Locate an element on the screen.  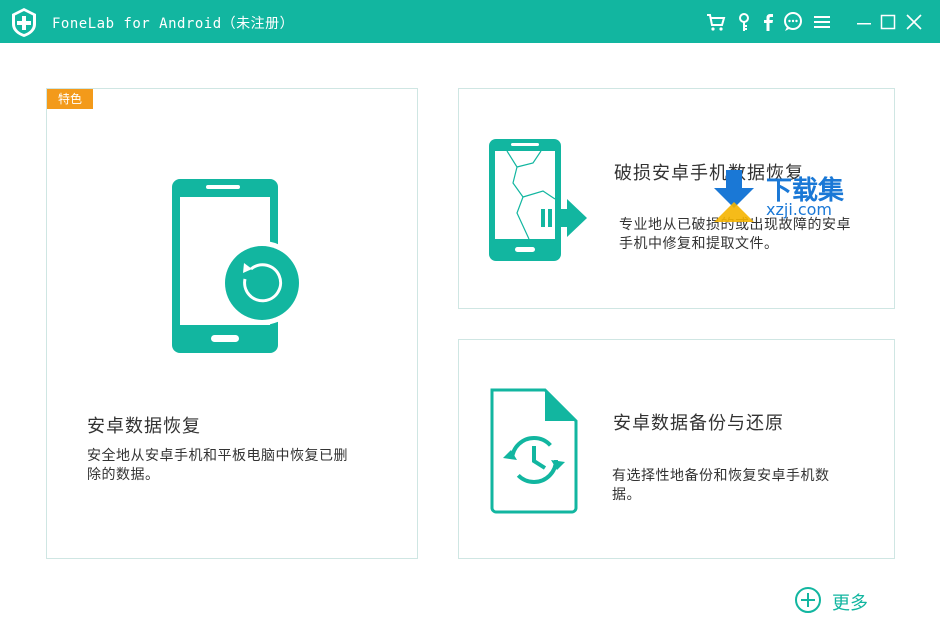
minimize-icon is located at coordinates (864, 22).